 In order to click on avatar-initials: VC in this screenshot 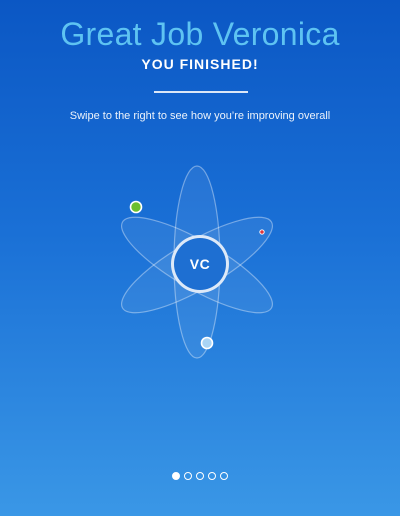, I will do `click(200, 264)`.